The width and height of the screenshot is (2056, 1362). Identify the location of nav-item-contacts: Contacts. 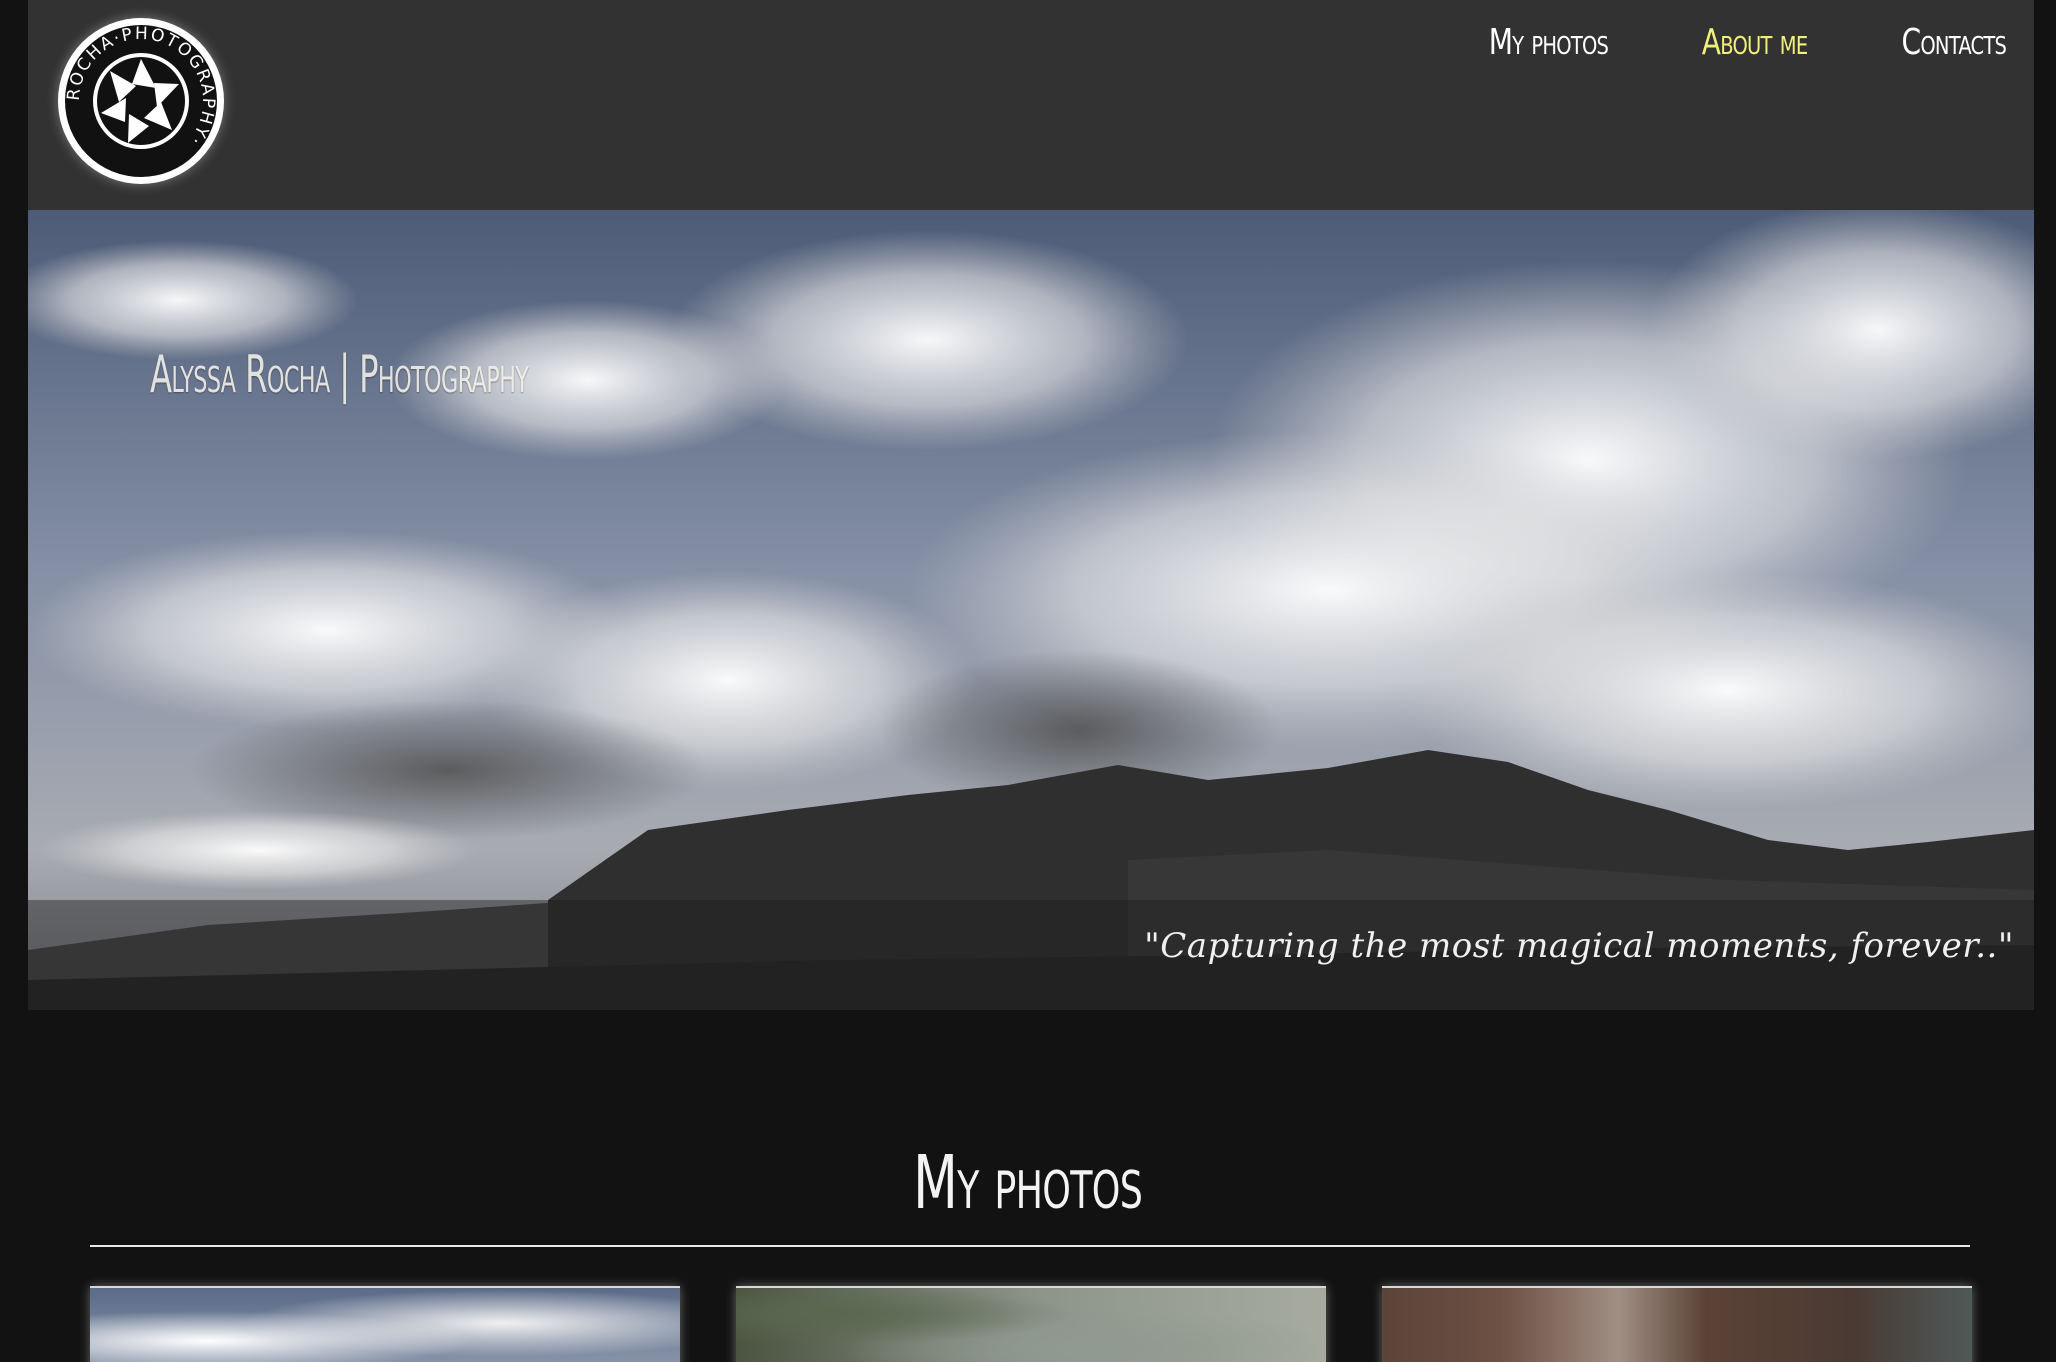
(1953, 42).